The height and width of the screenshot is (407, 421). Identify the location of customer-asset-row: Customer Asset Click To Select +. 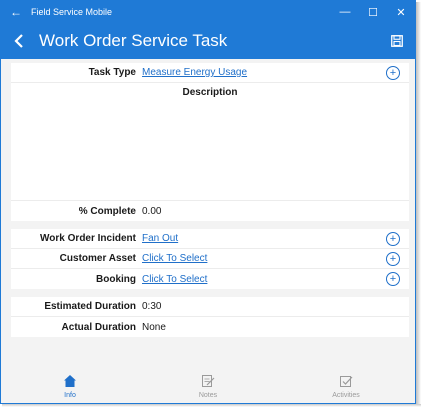
(210, 259).